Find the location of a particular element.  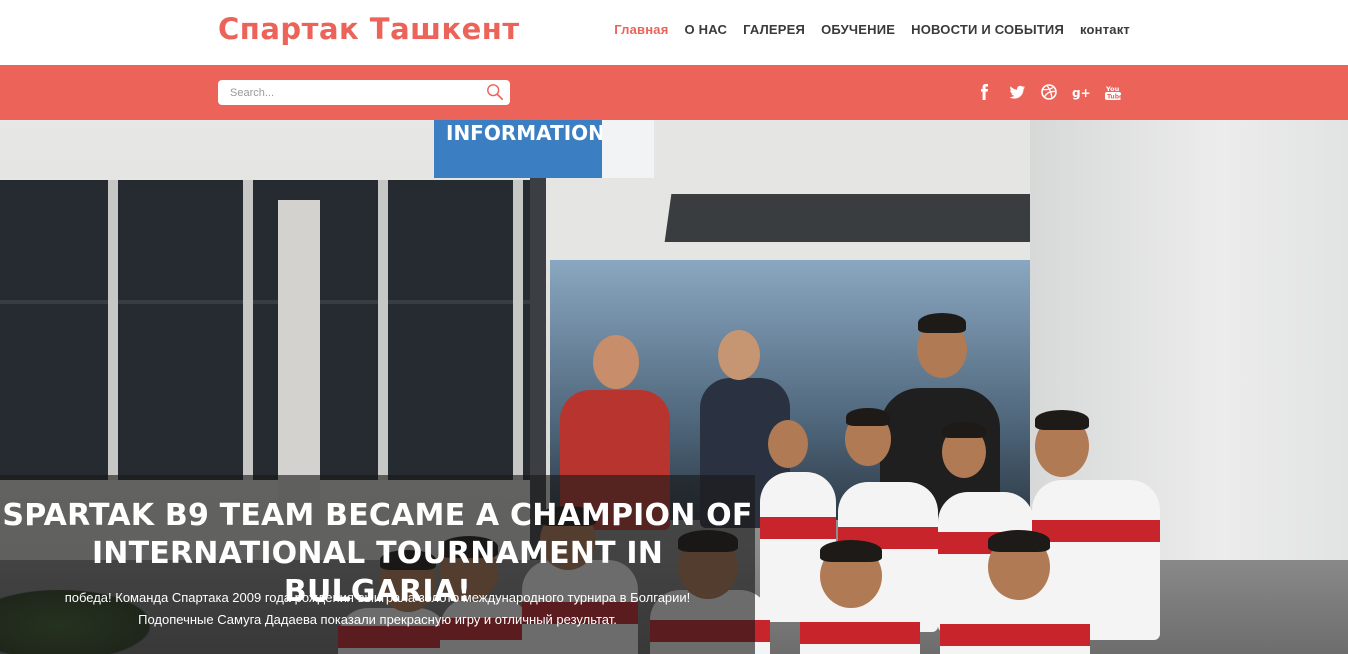

google-plus-icon: g+ is located at coordinates (1081, 92).